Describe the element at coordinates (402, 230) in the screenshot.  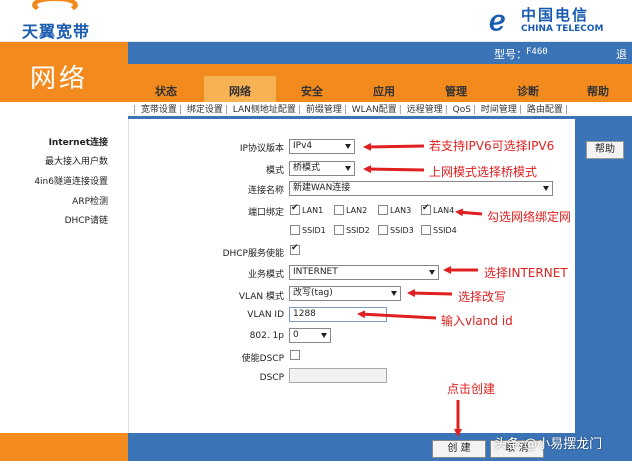
I see `ssid3-label: SSID3` at that location.